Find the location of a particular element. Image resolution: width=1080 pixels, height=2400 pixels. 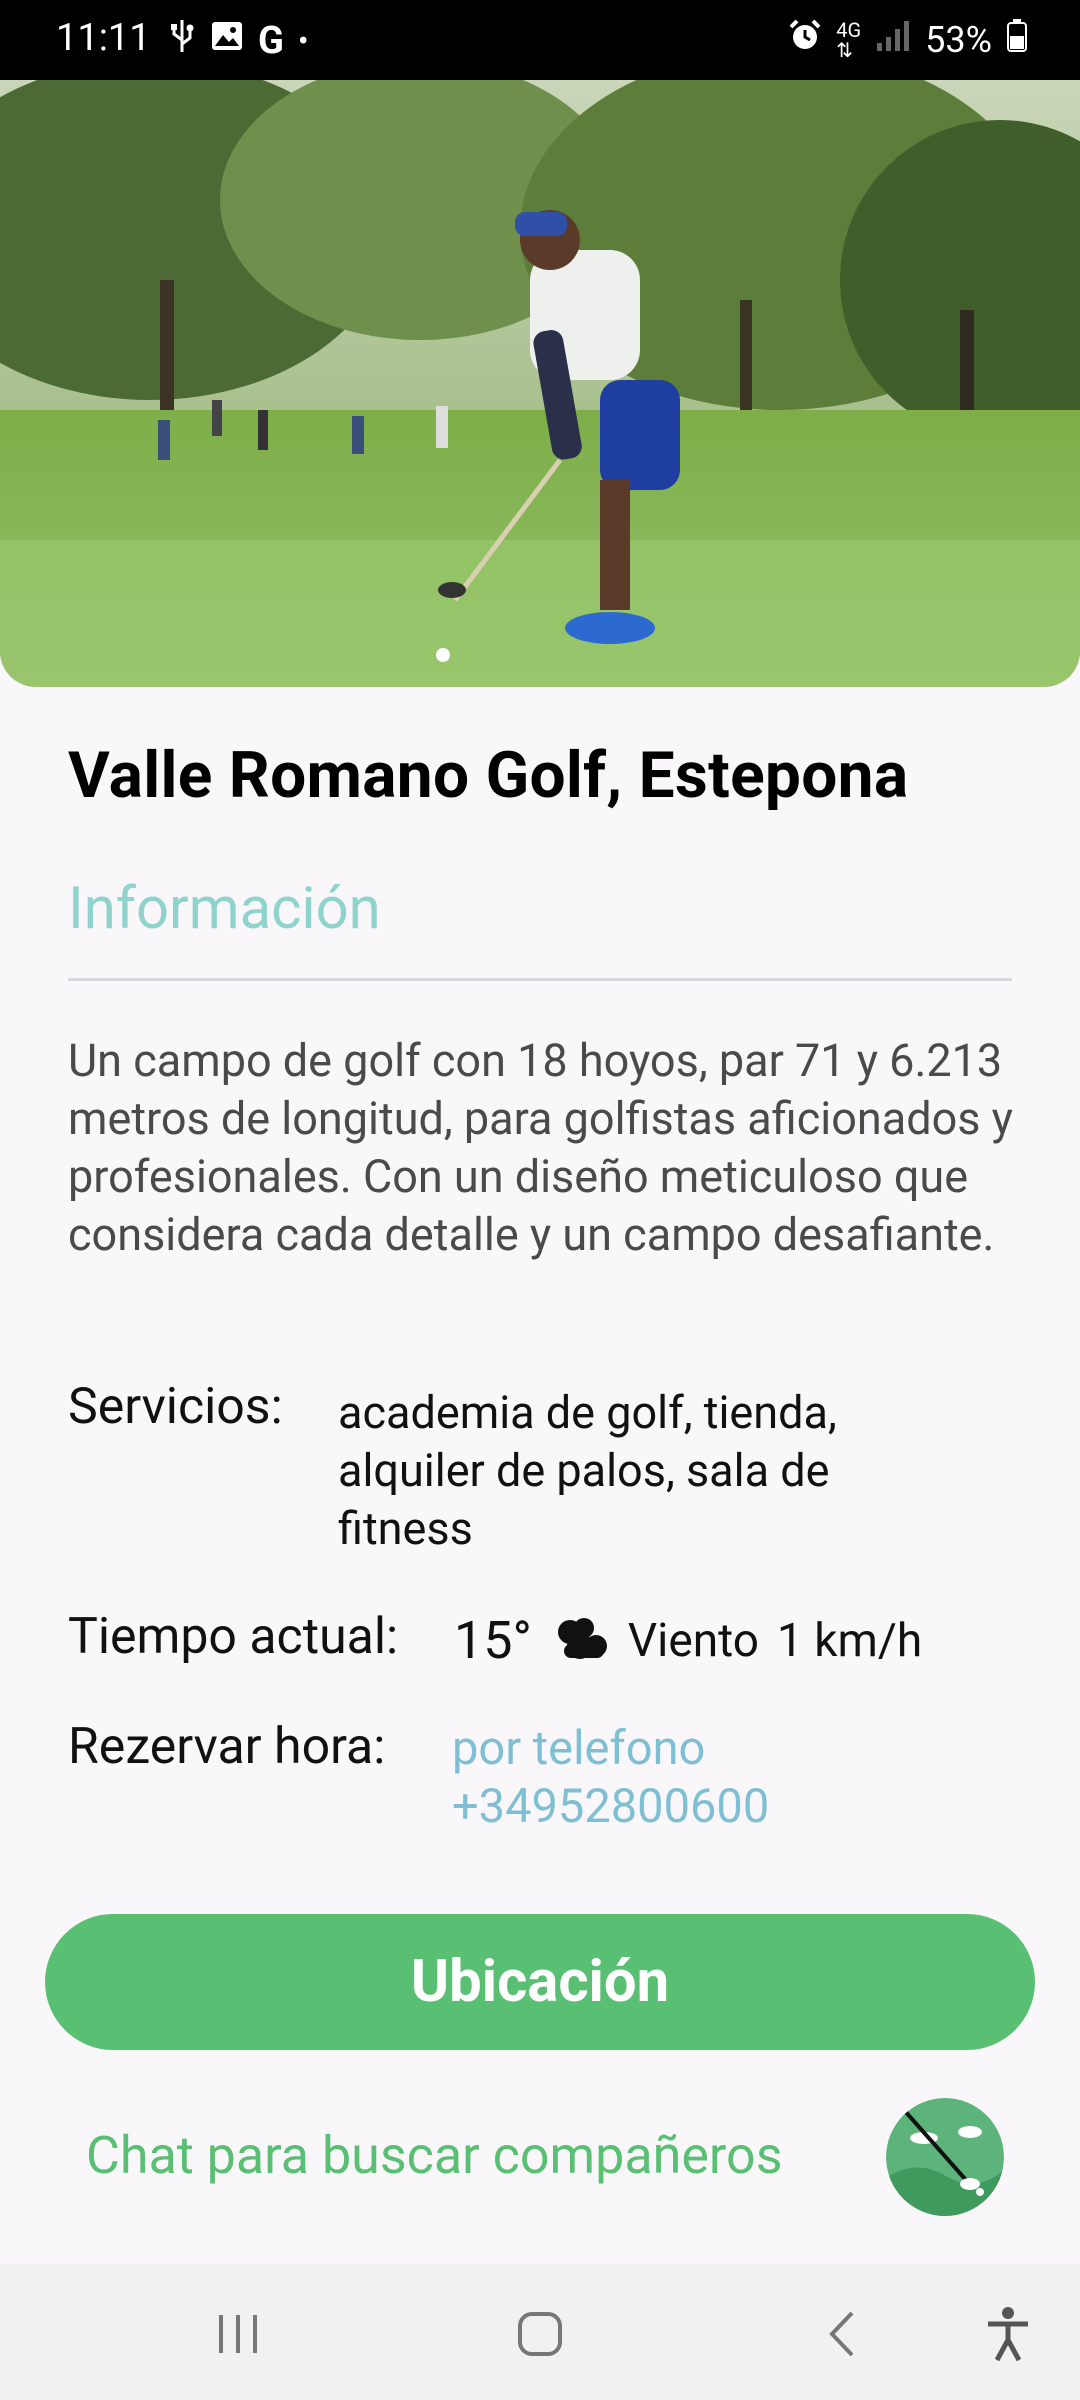

cloudy-icon is located at coordinates (580, 1641).